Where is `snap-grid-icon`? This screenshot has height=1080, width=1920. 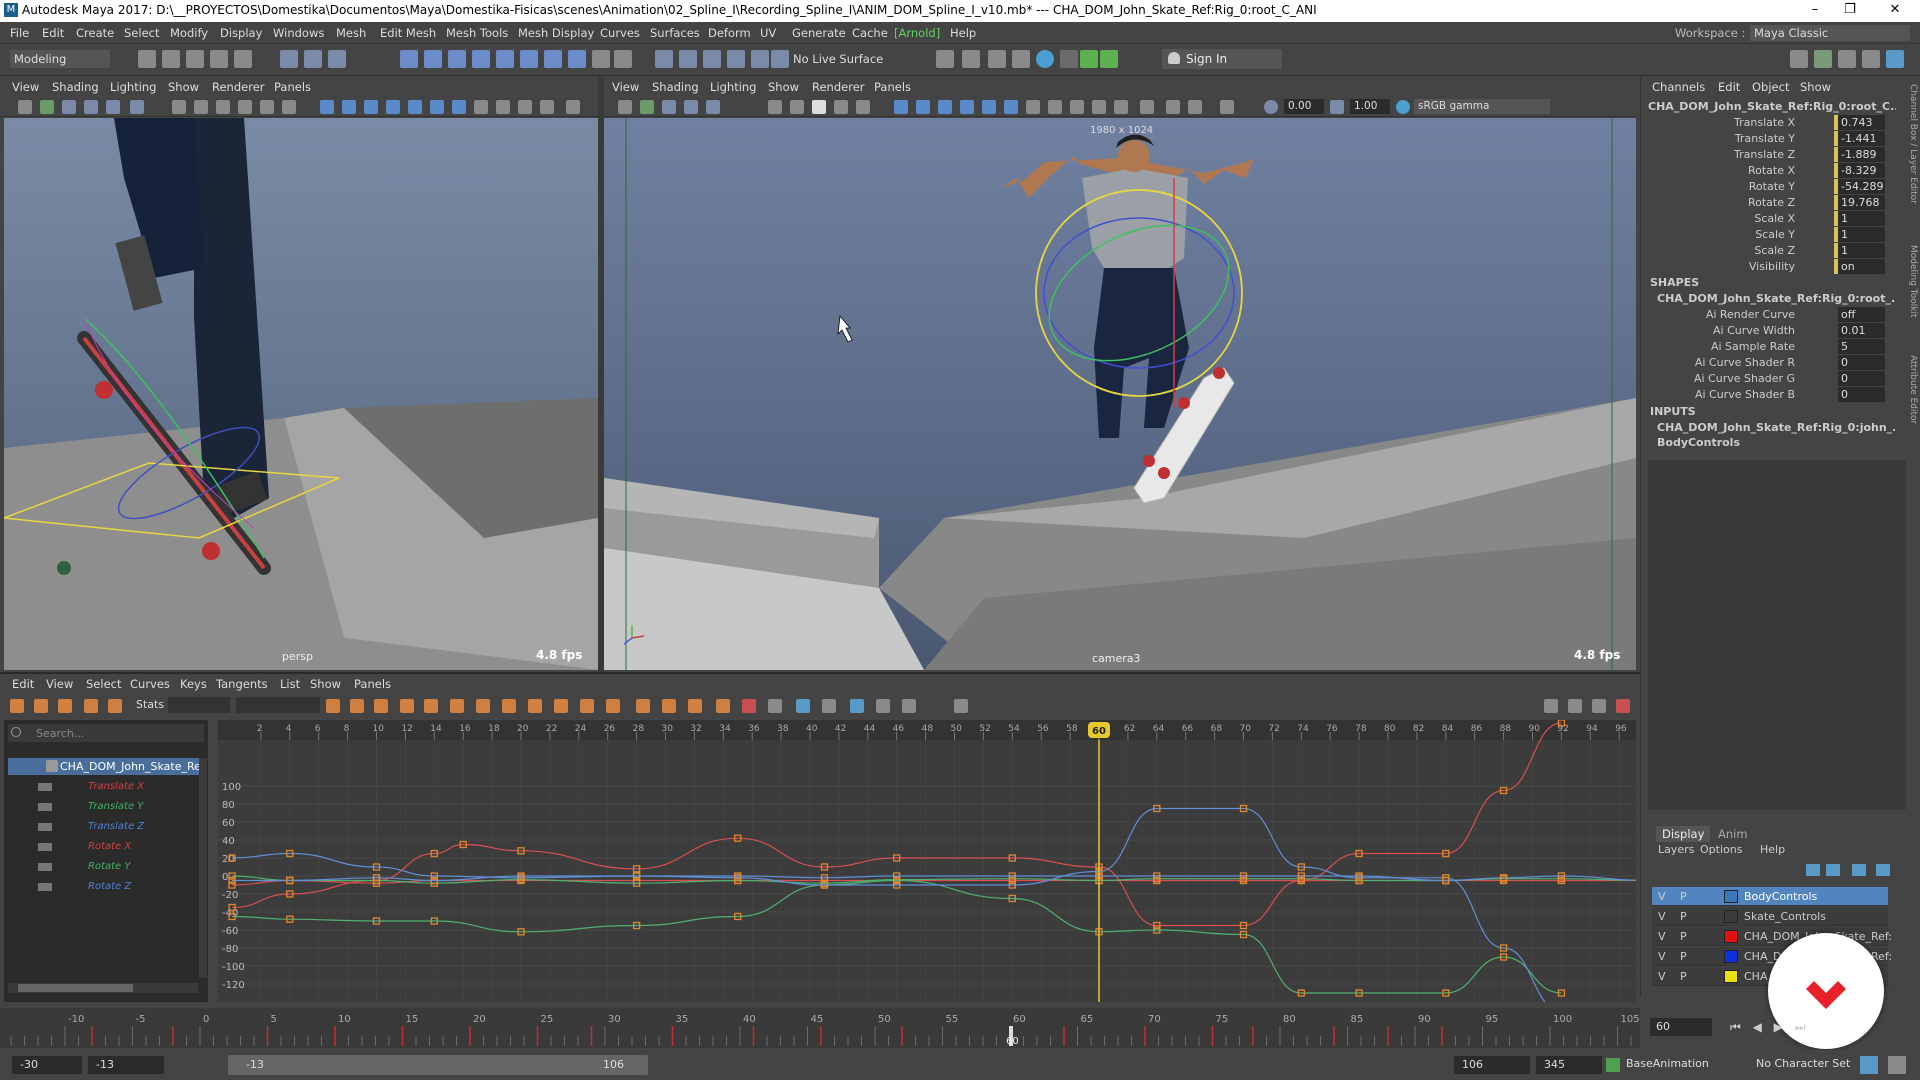 snap-grid-icon is located at coordinates (409, 59).